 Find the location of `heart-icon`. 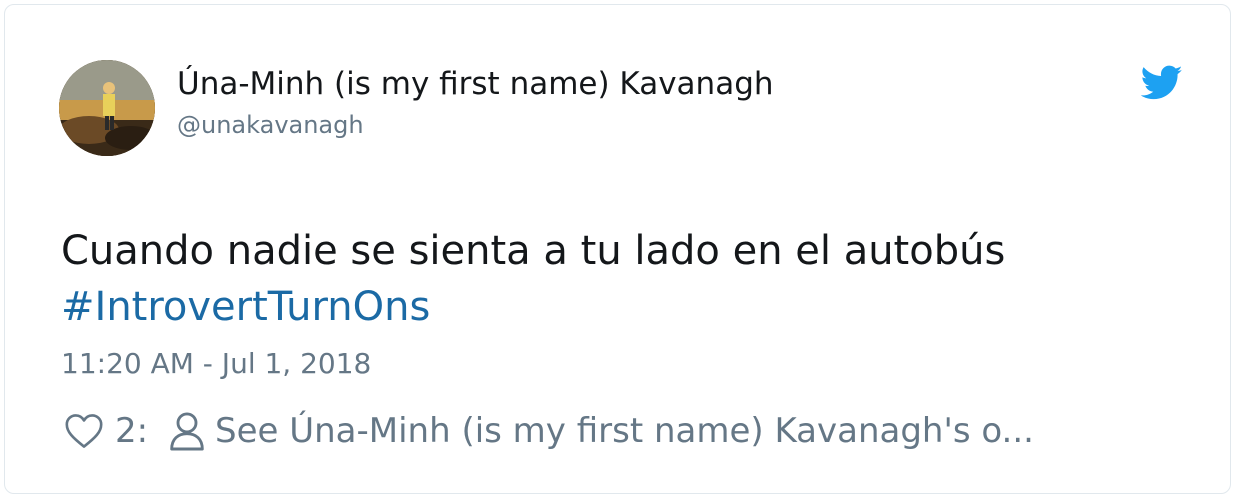

heart-icon is located at coordinates (84, 431).